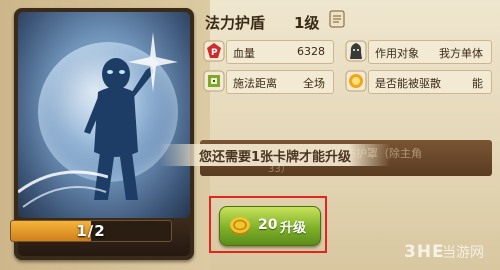 Image resolution: width=500 pixels, height=270 pixels. What do you see at coordinates (280, 82) in the screenshot?
I see `stat-range: 施法距离 全场` at bounding box center [280, 82].